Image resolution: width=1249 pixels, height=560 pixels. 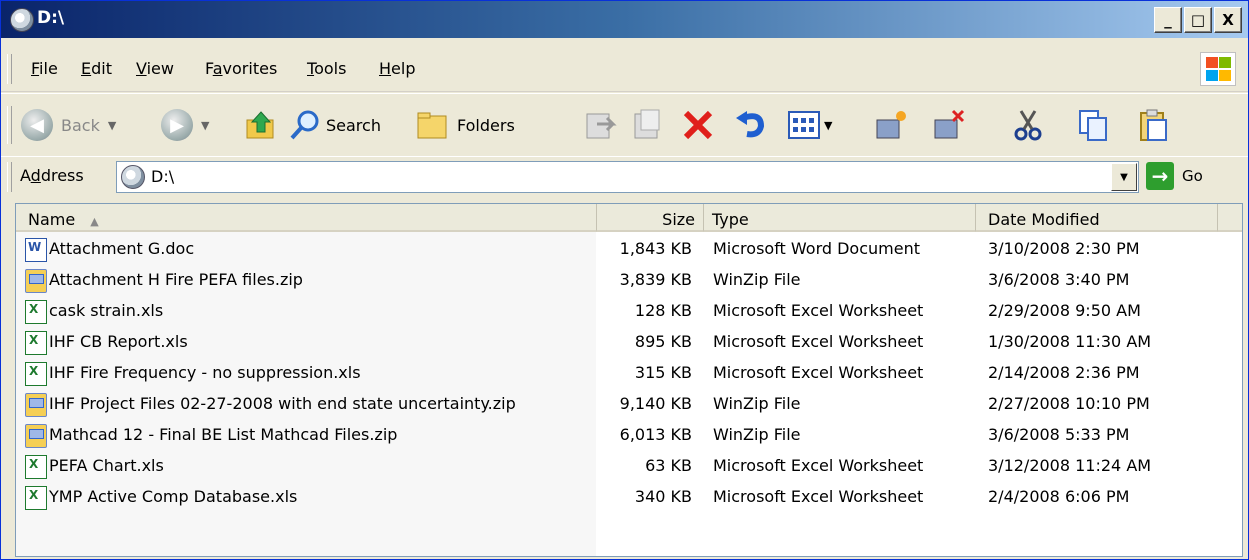 What do you see at coordinates (241, 68) in the screenshot?
I see `menu-favorites: Favorites` at bounding box center [241, 68].